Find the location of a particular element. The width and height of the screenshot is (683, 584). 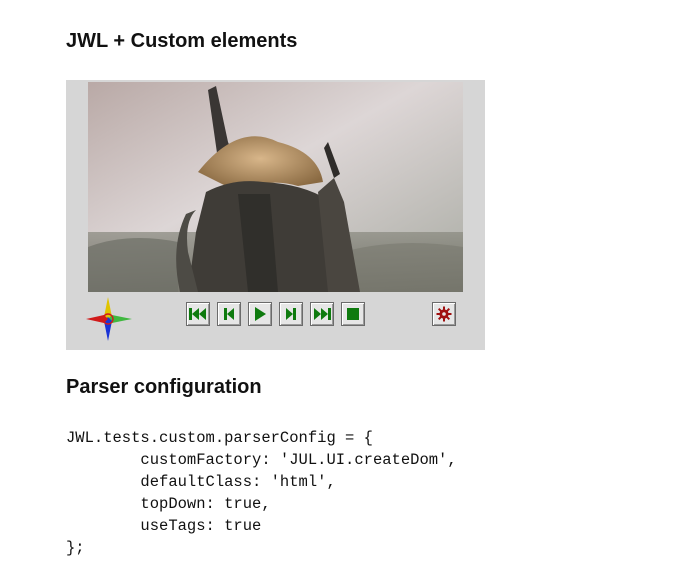

settings-button is located at coordinates (444, 314).